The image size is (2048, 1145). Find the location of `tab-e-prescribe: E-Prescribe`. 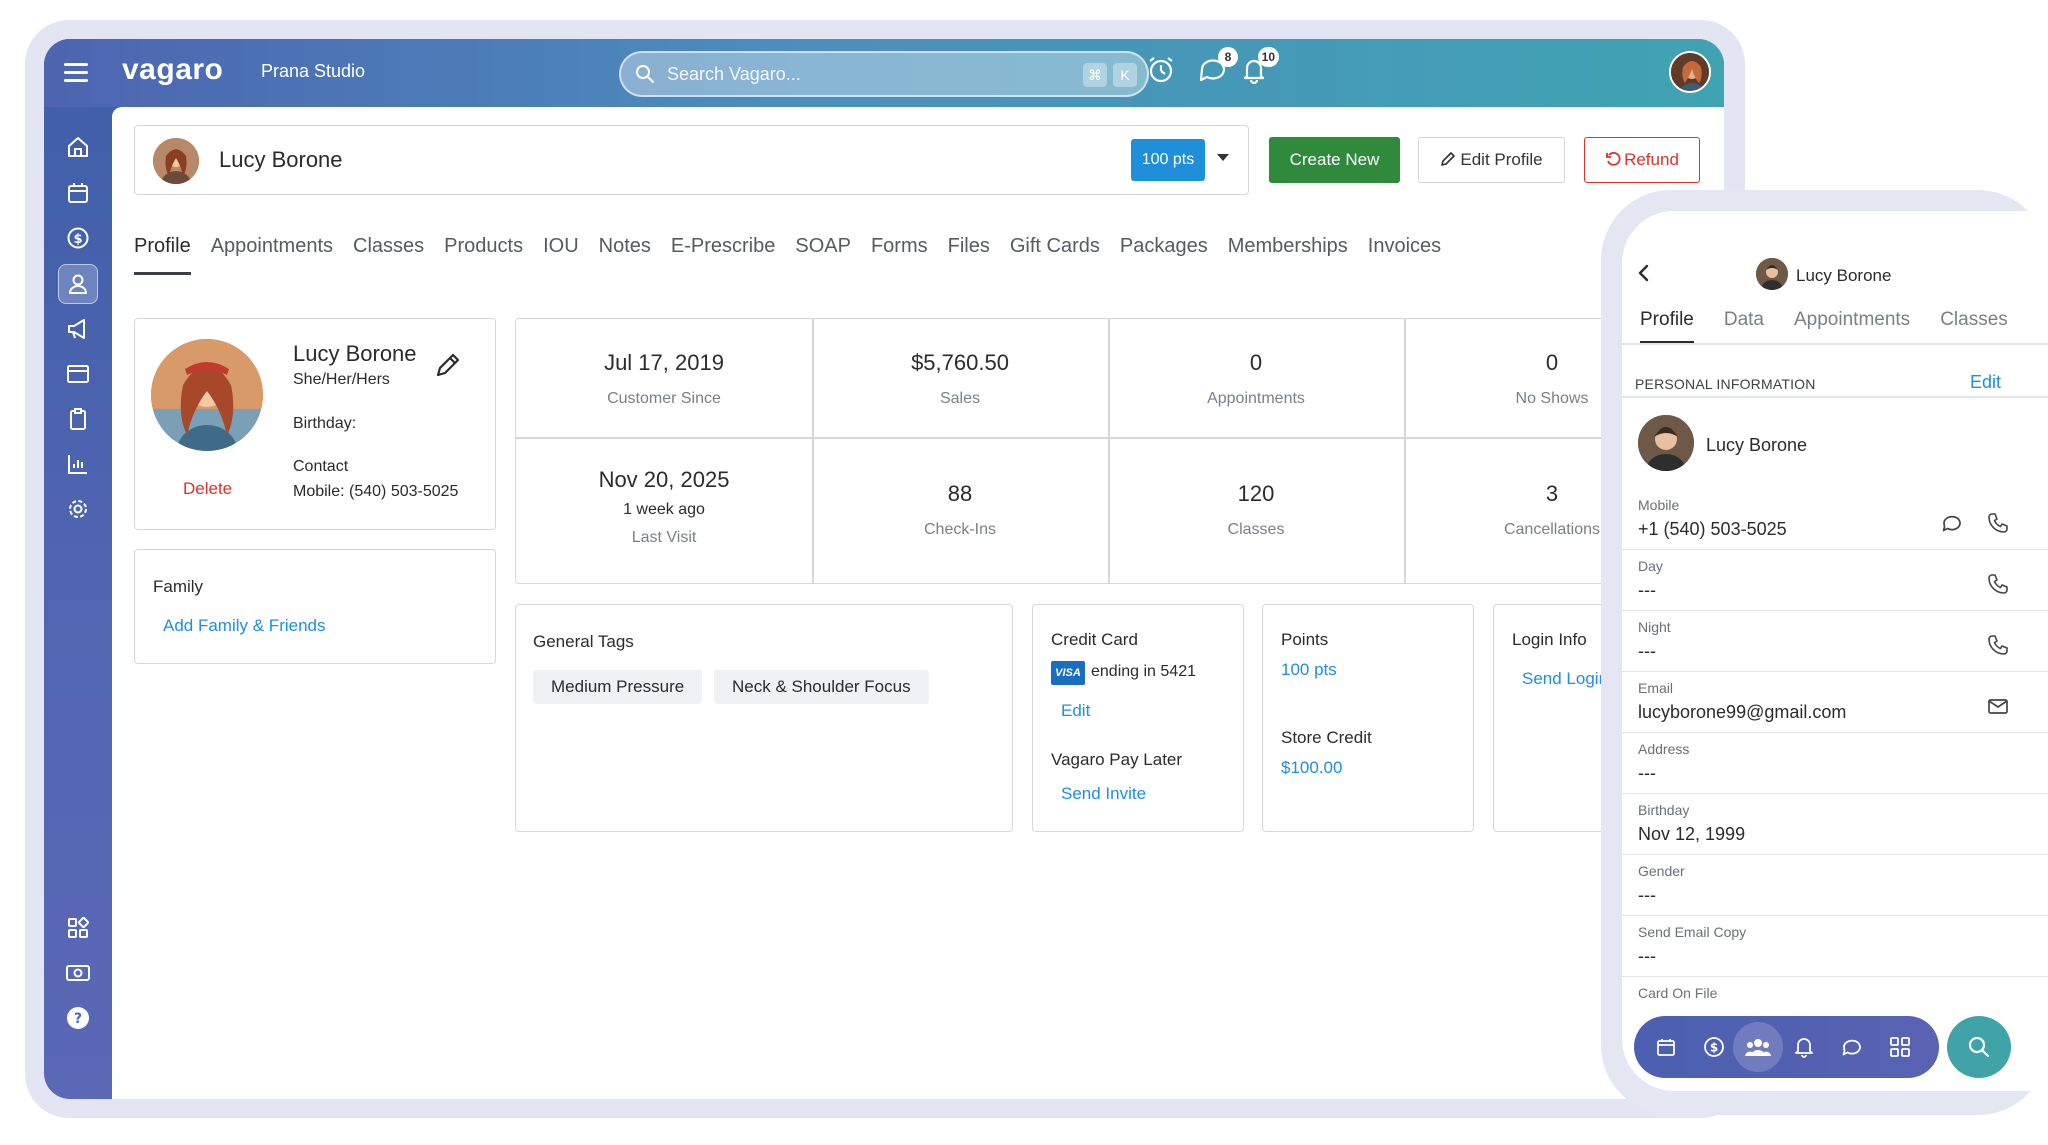

tab-e-prescribe: E-Prescribe is located at coordinates (723, 255).